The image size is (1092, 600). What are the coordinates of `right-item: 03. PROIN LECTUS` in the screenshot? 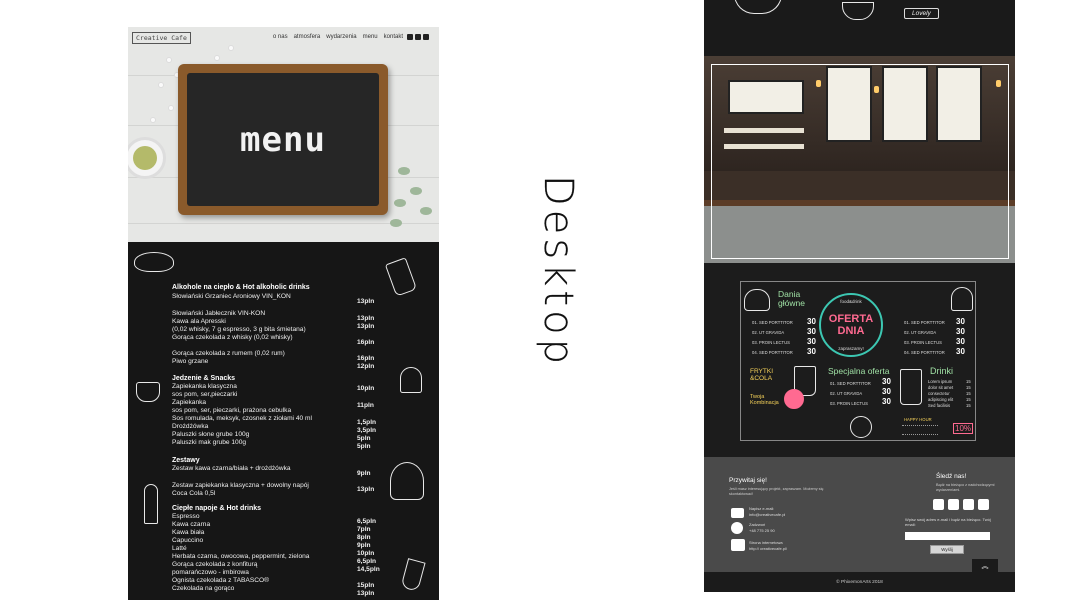 It's located at (923, 342).